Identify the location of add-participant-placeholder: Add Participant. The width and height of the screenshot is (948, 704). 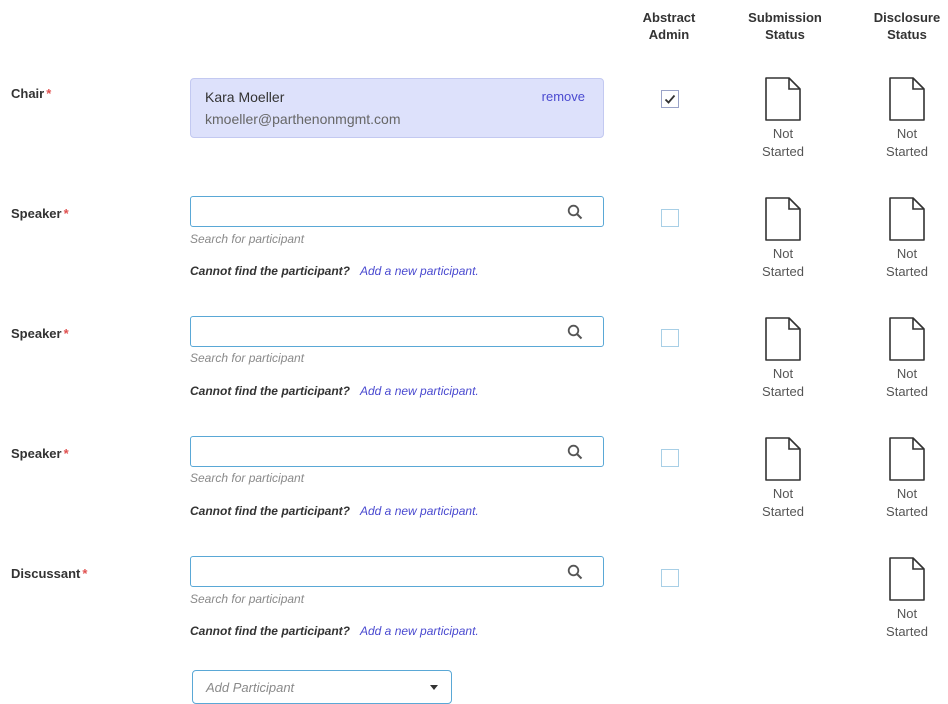
(250, 687).